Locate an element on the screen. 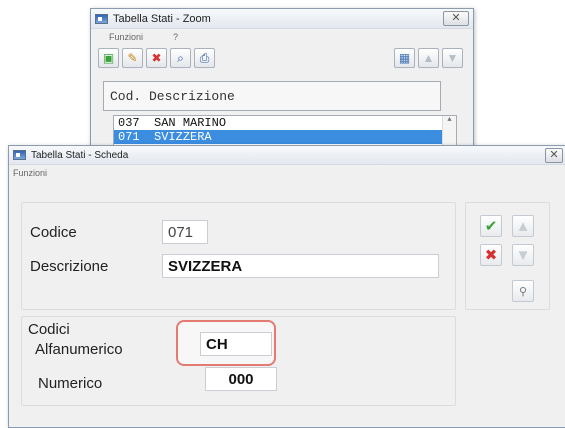 The height and width of the screenshot is (428, 565). confirm-button: ✔ is located at coordinates (491, 226).